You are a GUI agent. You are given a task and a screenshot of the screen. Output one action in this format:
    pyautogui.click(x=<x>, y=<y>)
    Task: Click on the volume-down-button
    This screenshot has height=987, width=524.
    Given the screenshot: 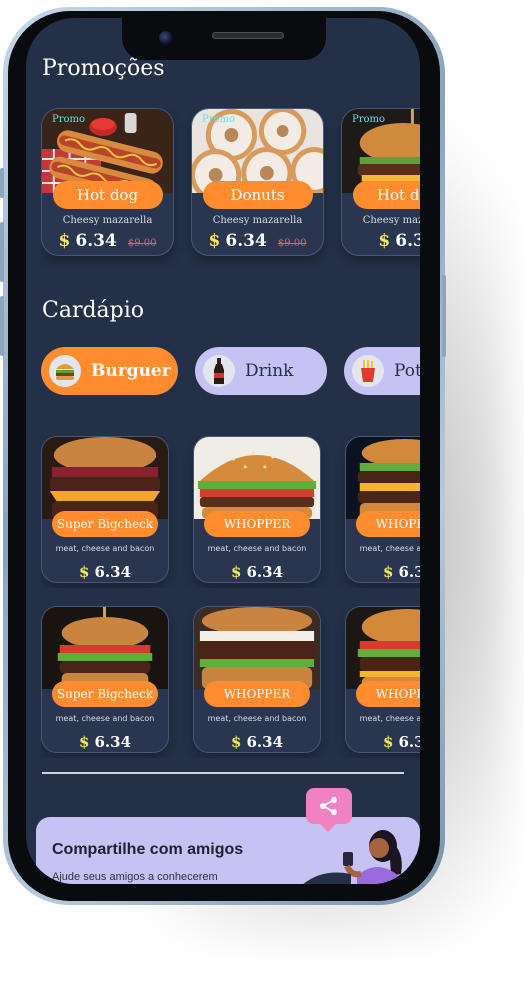 What is the action you would take?
    pyautogui.click(x=2, y=326)
    